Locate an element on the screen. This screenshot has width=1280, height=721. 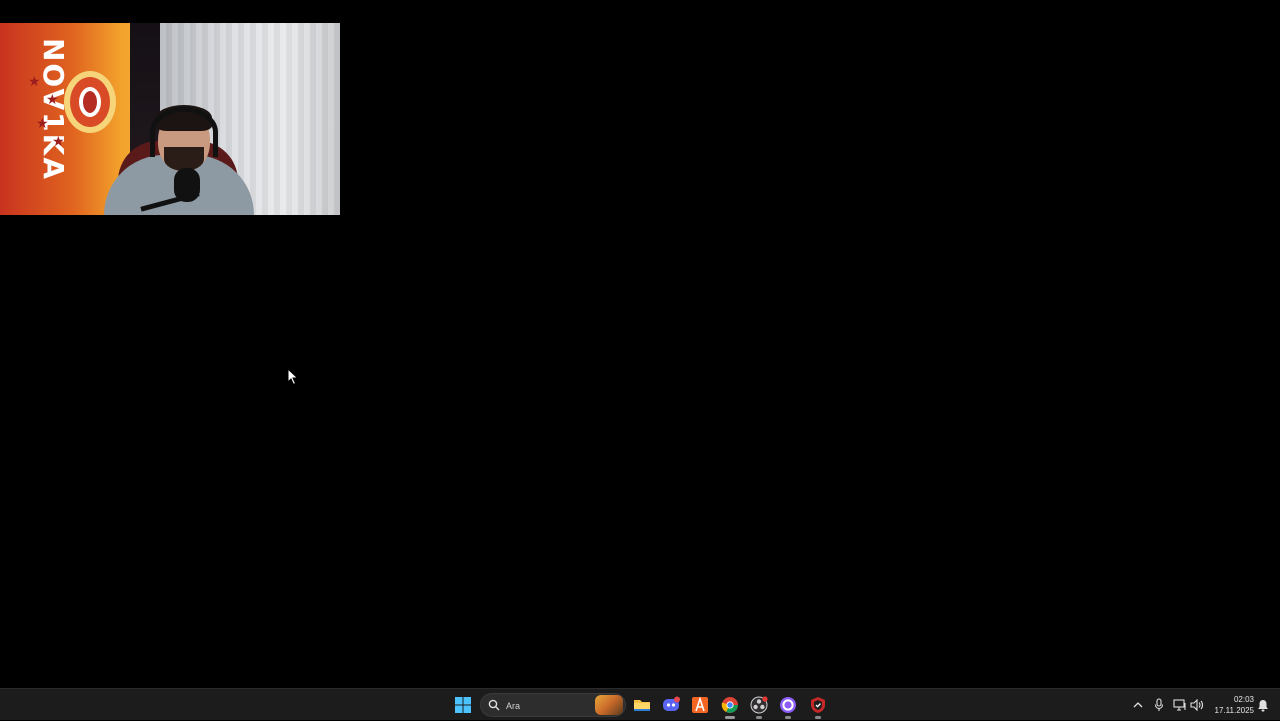
obs-button is located at coordinates (759, 706).